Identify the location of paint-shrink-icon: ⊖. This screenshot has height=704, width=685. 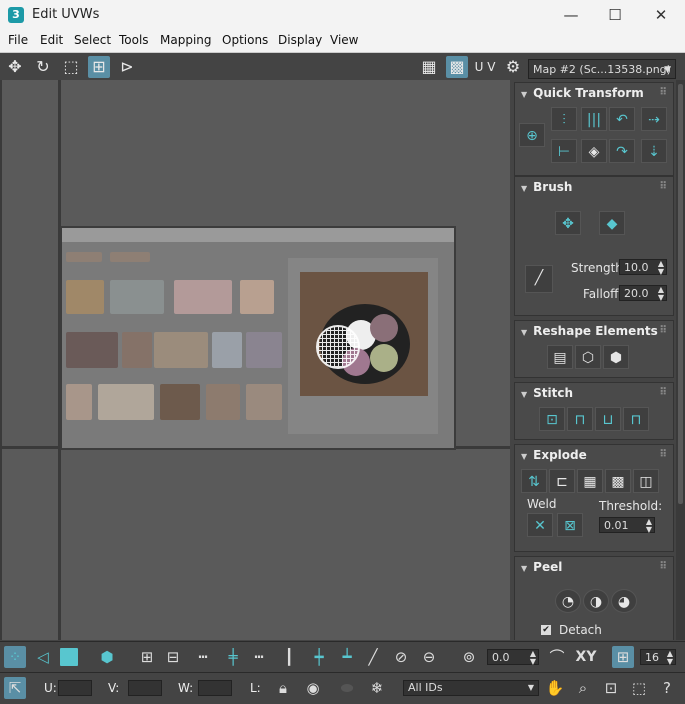
(429, 657).